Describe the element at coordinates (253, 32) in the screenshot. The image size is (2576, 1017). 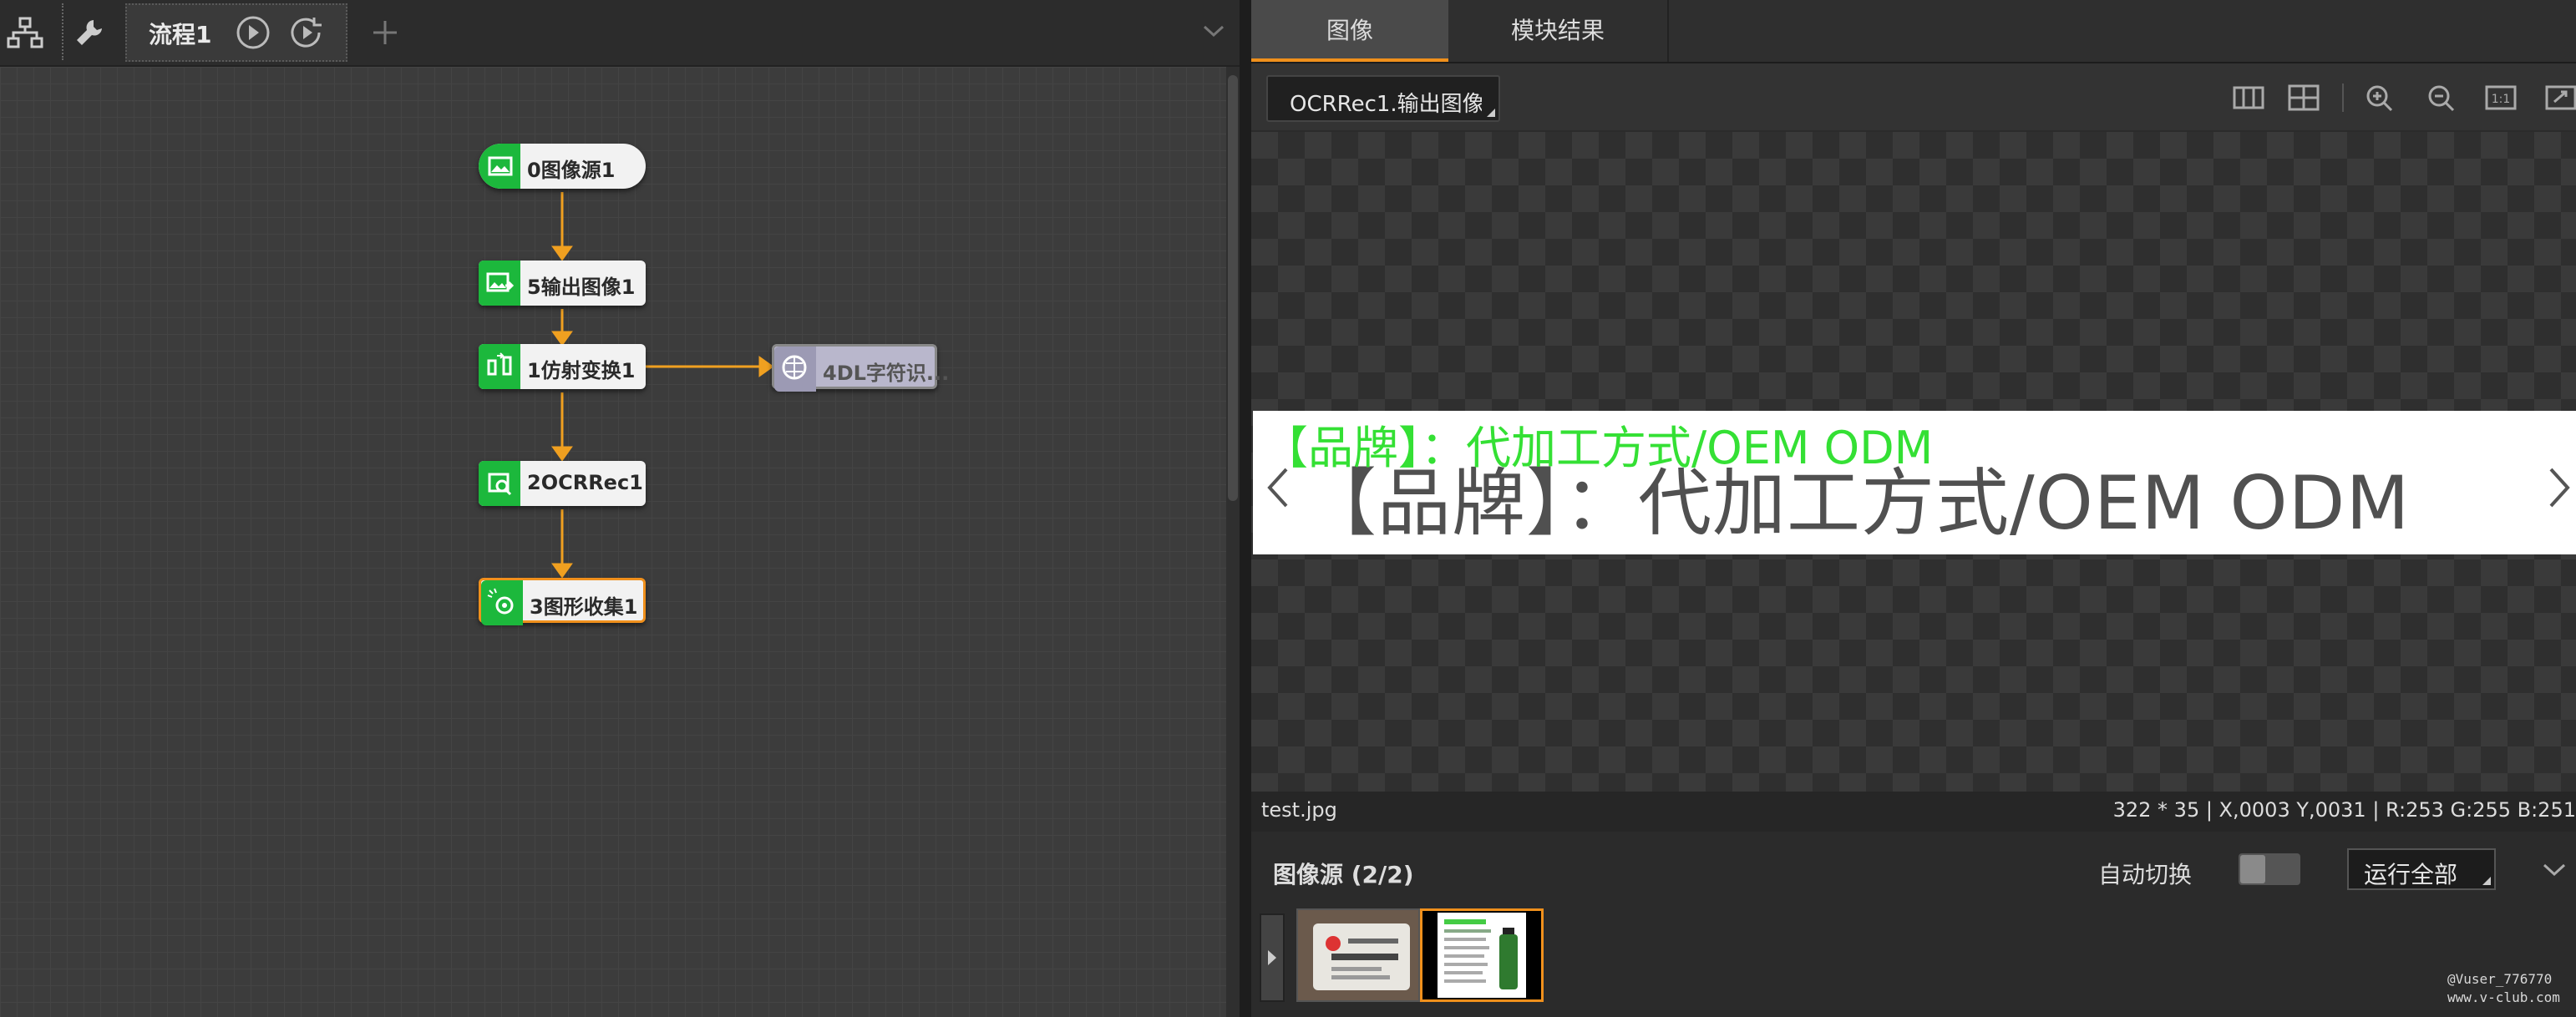
I see `run-once-icon` at that location.